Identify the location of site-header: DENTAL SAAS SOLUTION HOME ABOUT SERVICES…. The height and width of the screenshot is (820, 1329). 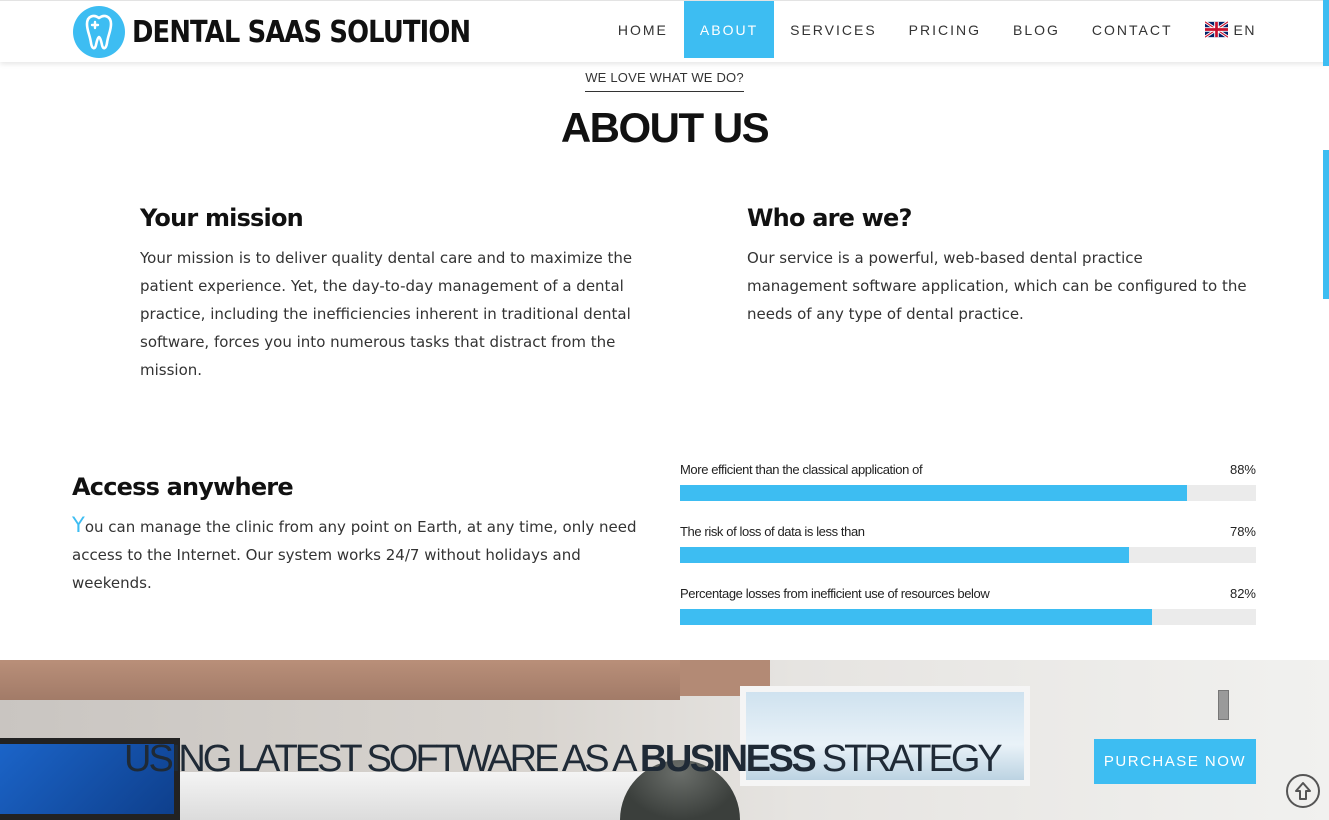
(664, 31).